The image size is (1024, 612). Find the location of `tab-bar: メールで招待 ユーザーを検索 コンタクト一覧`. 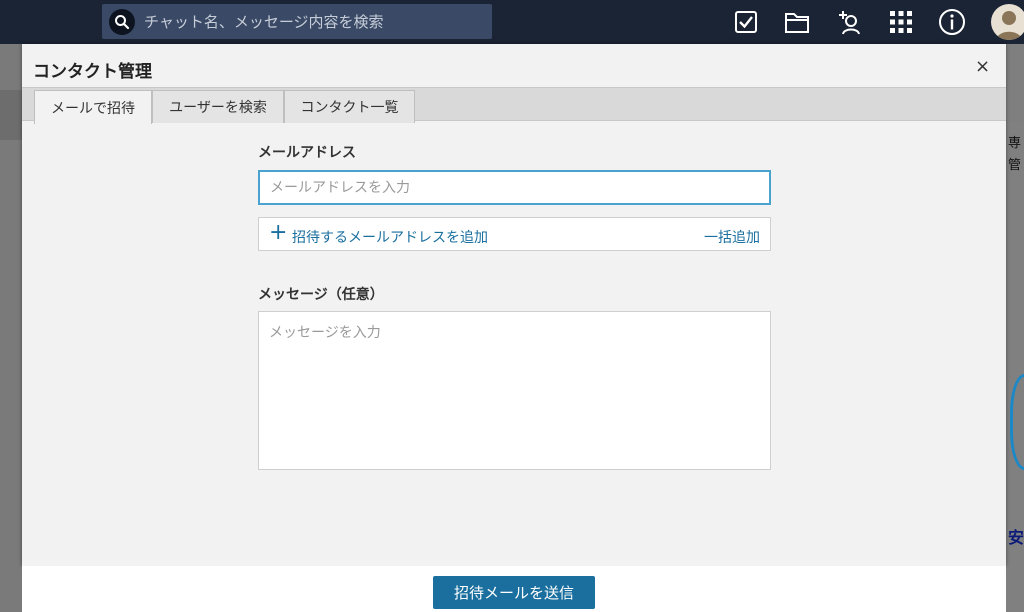

tab-bar: メールで招待 ユーザーを検索 コンタクト一覧 is located at coordinates (514, 105).